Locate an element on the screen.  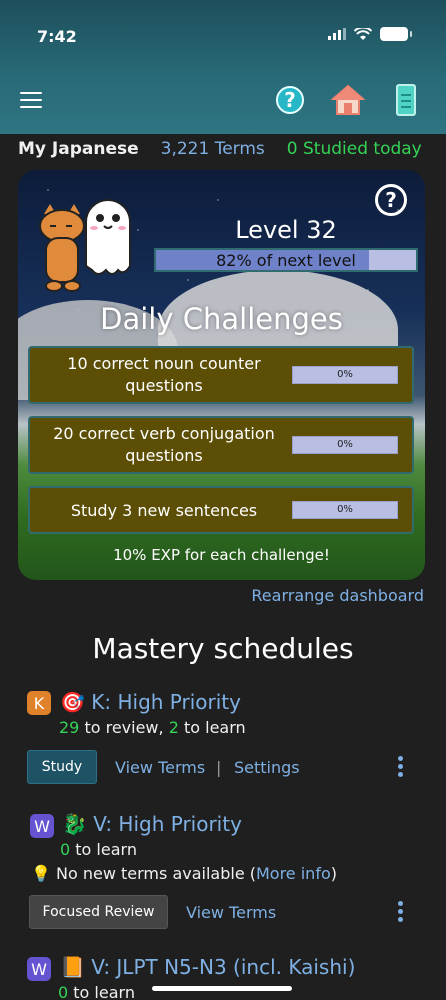
status-time: 7:42 is located at coordinates (57, 36).